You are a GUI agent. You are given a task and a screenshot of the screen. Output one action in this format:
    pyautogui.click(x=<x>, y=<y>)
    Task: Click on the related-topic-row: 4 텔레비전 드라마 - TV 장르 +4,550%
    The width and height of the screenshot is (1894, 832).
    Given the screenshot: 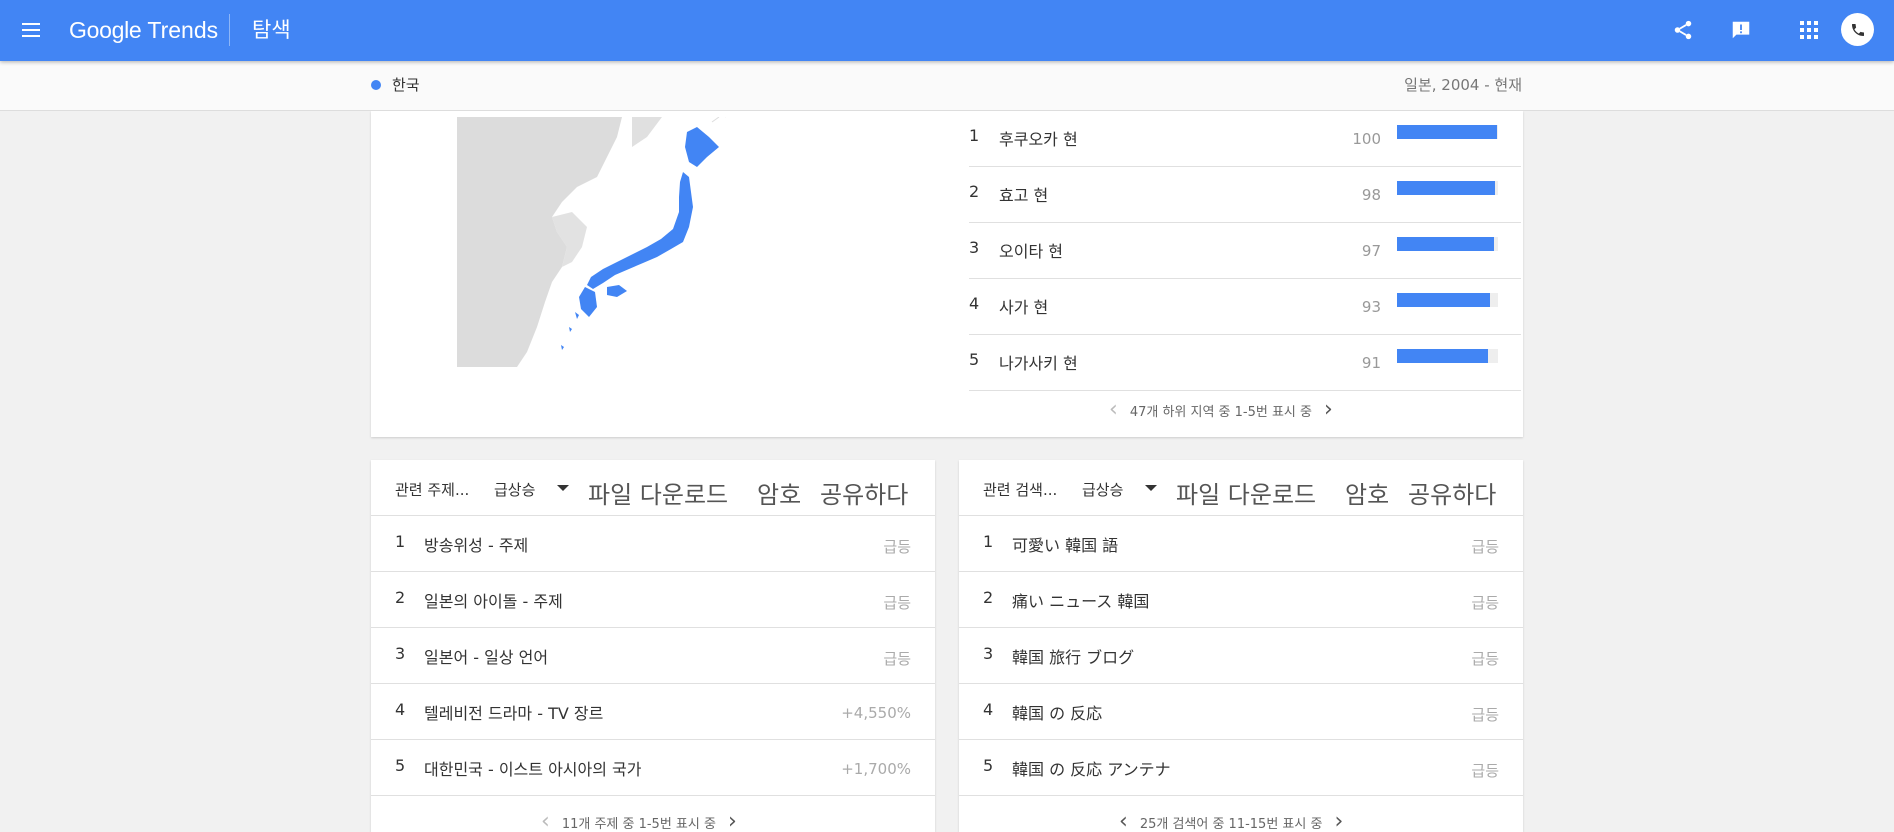 What is the action you would take?
    pyautogui.click(x=653, y=712)
    